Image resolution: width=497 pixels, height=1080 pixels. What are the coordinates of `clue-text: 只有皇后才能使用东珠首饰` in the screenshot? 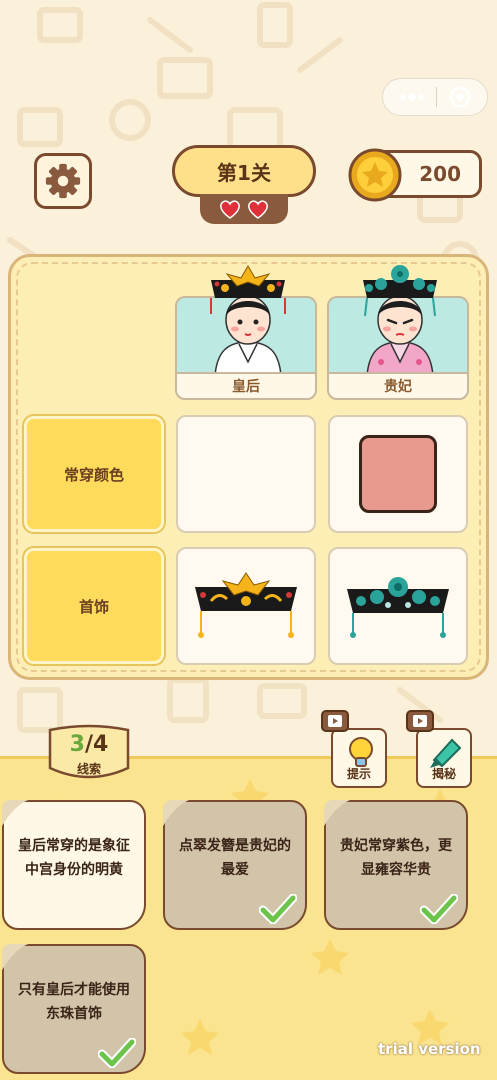 It's located at (74, 1002).